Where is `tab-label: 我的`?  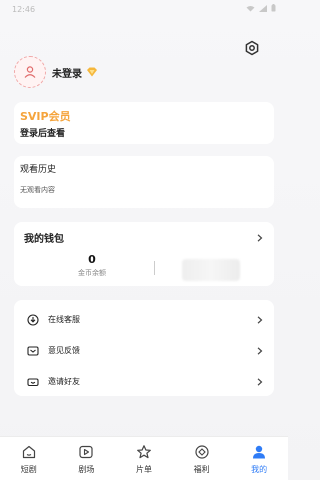 tab-label: 我的 is located at coordinates (259, 469).